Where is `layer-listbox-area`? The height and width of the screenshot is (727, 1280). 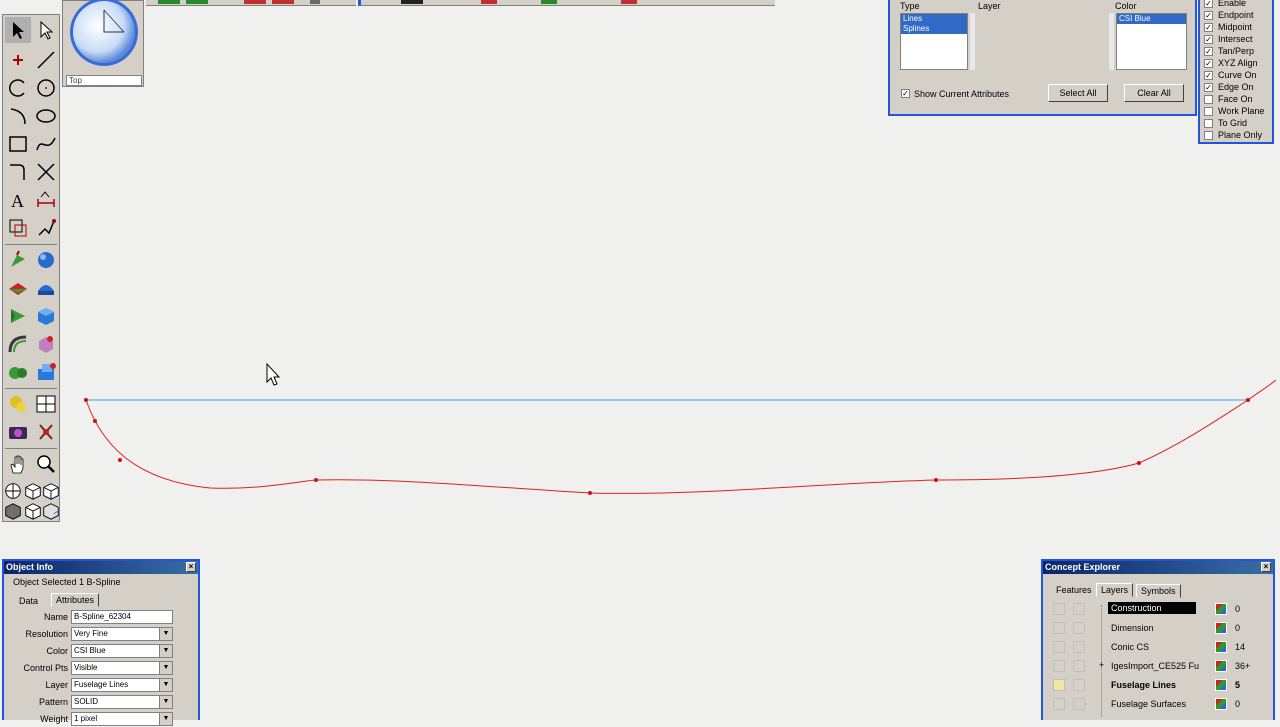
layer-listbox-area is located at coordinates (1043, 41).